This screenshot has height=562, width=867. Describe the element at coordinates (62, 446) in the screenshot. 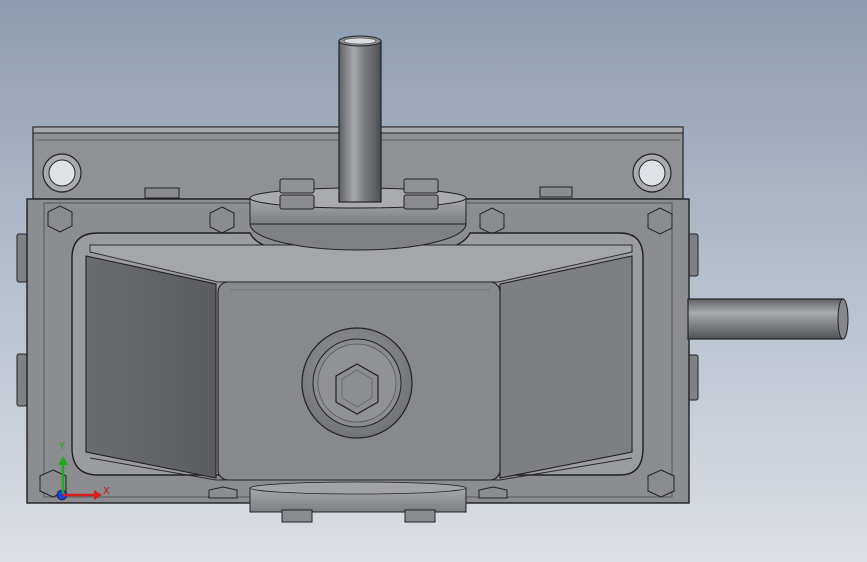

I see `triad-y-label: Y` at that location.